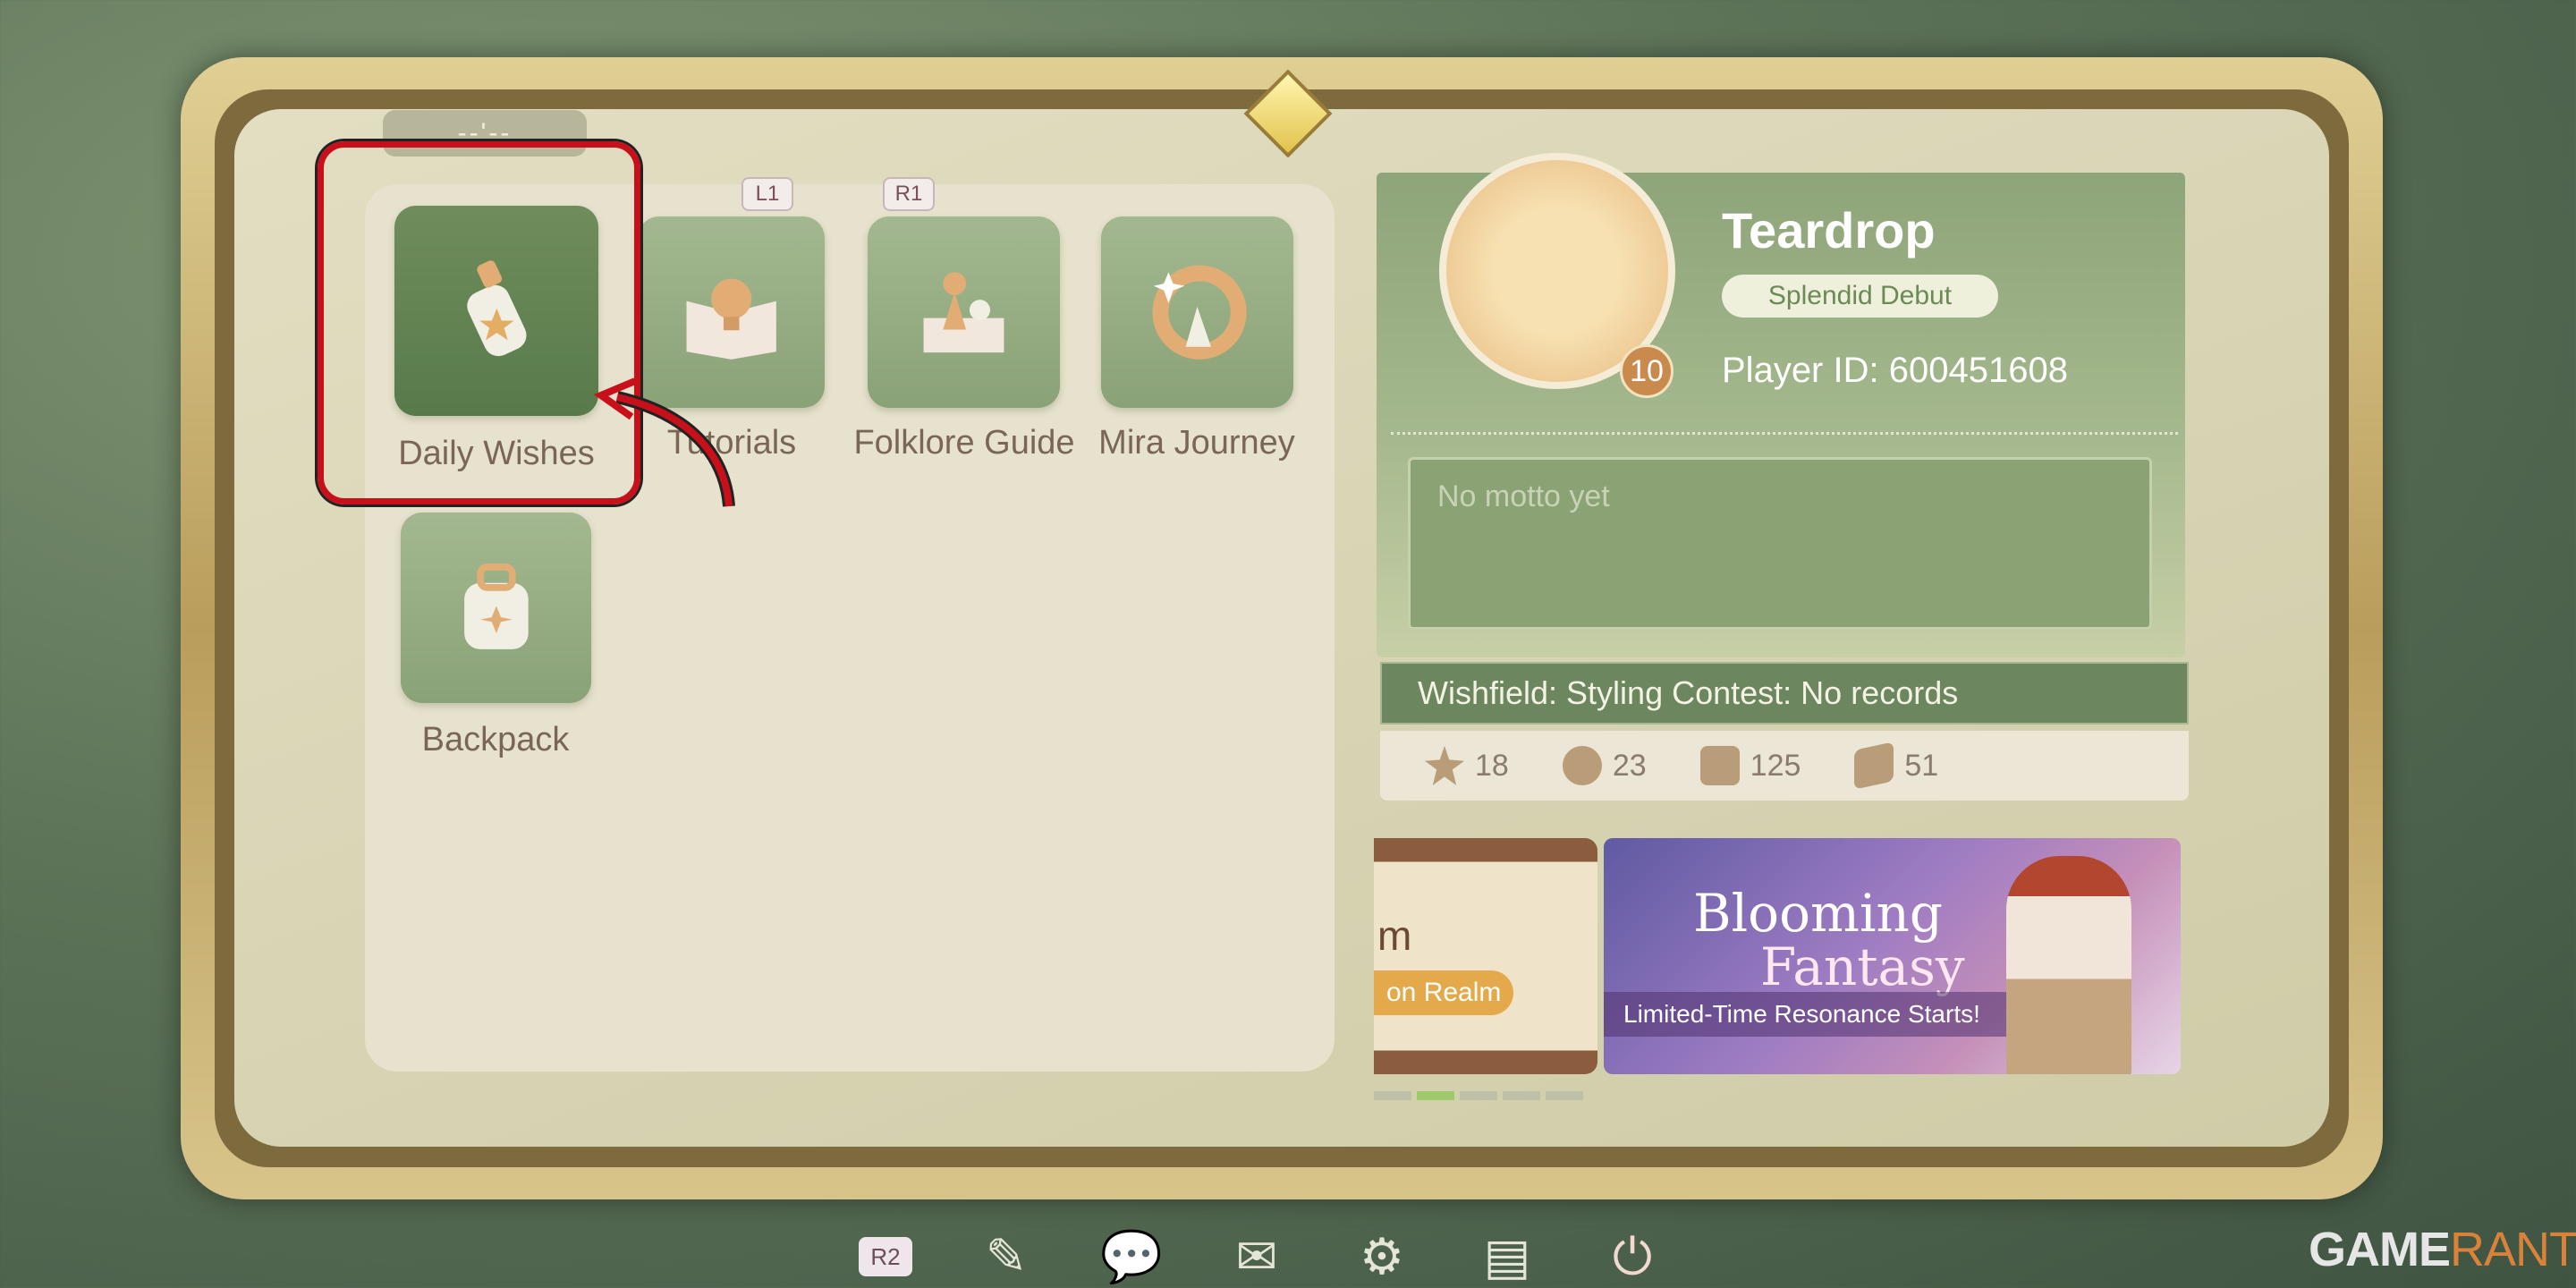  I want to click on stats-row: 18 23 125 51, so click(1784, 766).